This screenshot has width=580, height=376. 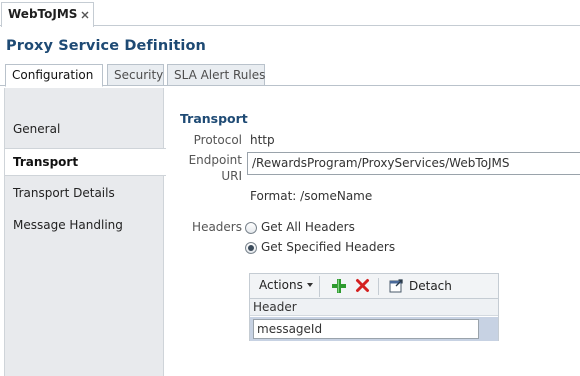 I want to click on table-toolbar: Actions Detach, so click(x=374, y=286).